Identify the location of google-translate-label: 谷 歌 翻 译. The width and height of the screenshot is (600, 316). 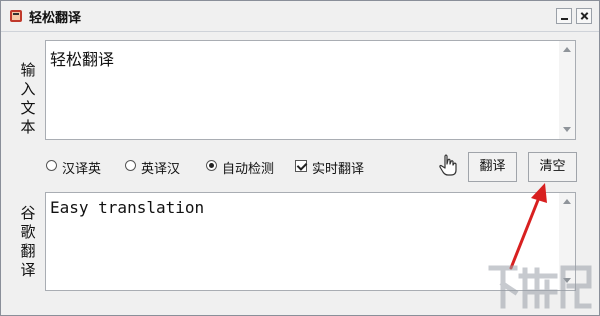
(28, 241).